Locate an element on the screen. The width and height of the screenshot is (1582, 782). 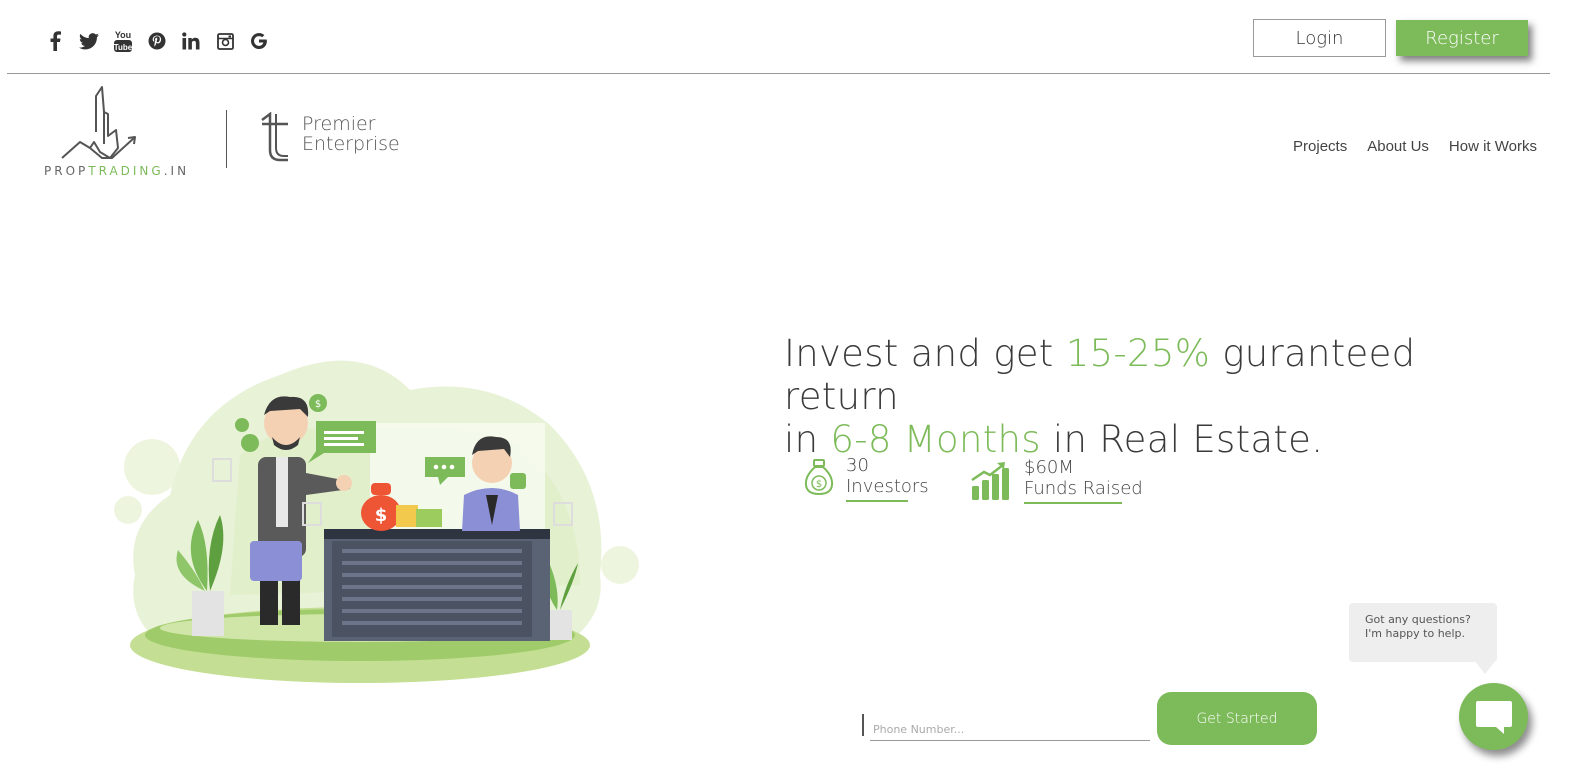
social-links: You Tube is located at coordinates (163, 41).